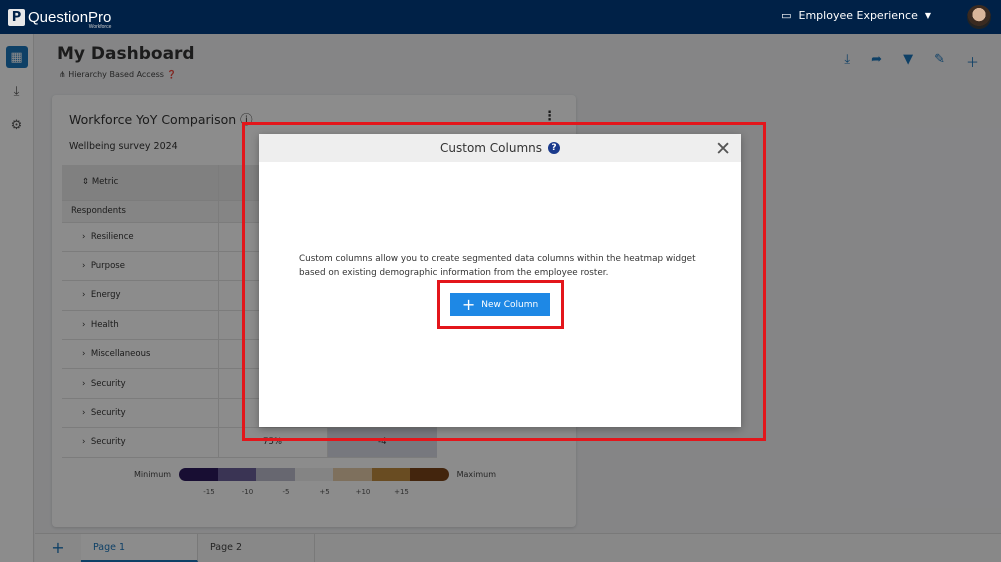 Image resolution: width=1001 pixels, height=562 pixels. Describe the element at coordinates (786, 15) in the screenshot. I see `briefcase-icon: ▭` at that location.